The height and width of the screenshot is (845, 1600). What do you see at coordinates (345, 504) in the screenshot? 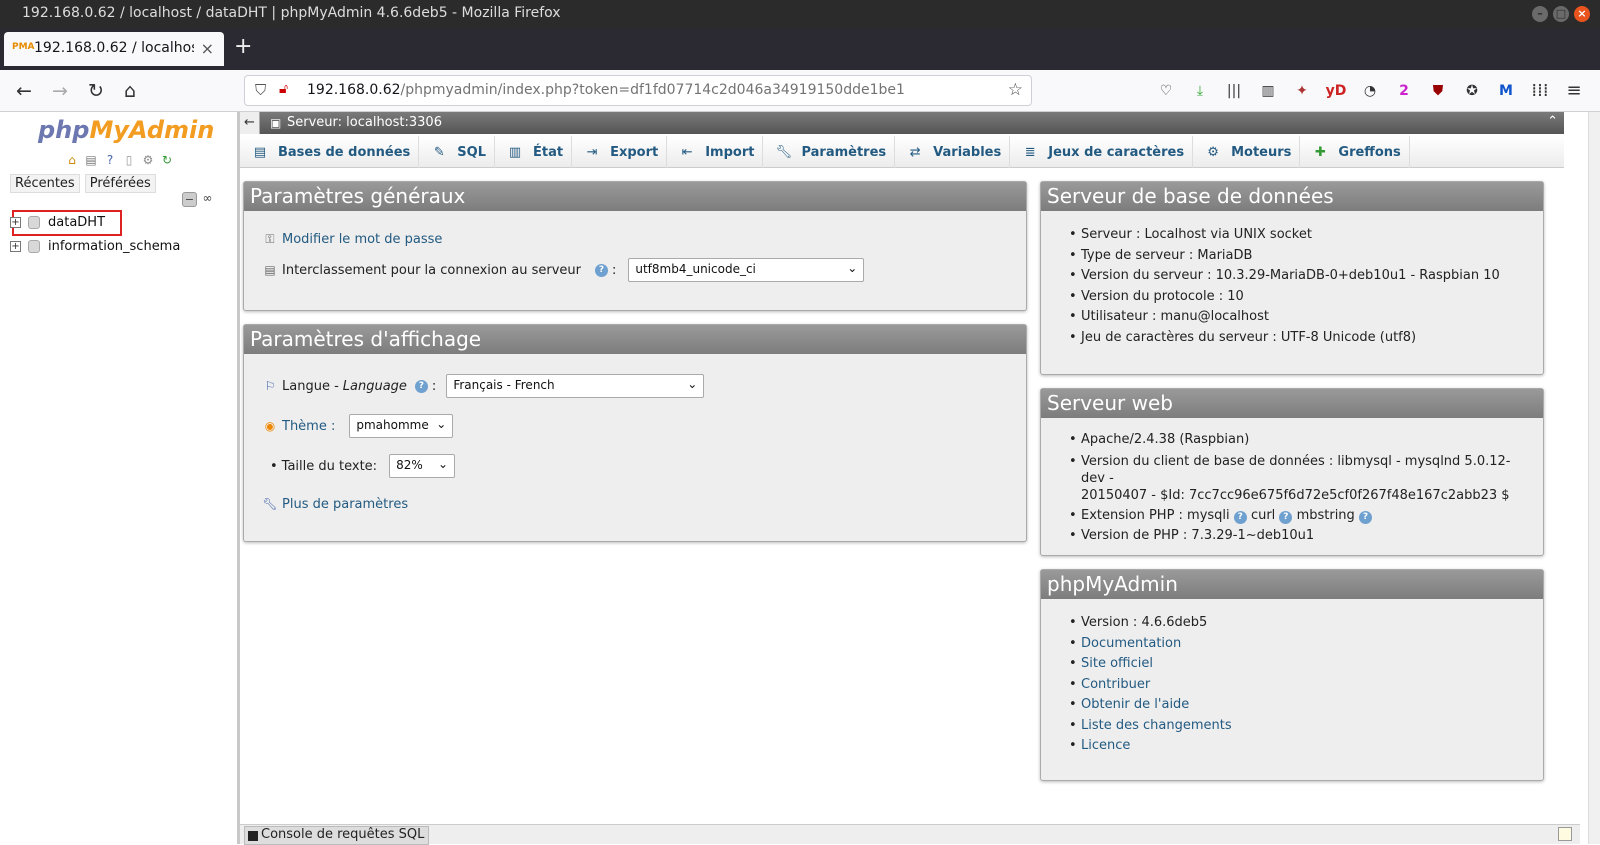
I see `more-settings-link: Plus de paramètres` at bounding box center [345, 504].